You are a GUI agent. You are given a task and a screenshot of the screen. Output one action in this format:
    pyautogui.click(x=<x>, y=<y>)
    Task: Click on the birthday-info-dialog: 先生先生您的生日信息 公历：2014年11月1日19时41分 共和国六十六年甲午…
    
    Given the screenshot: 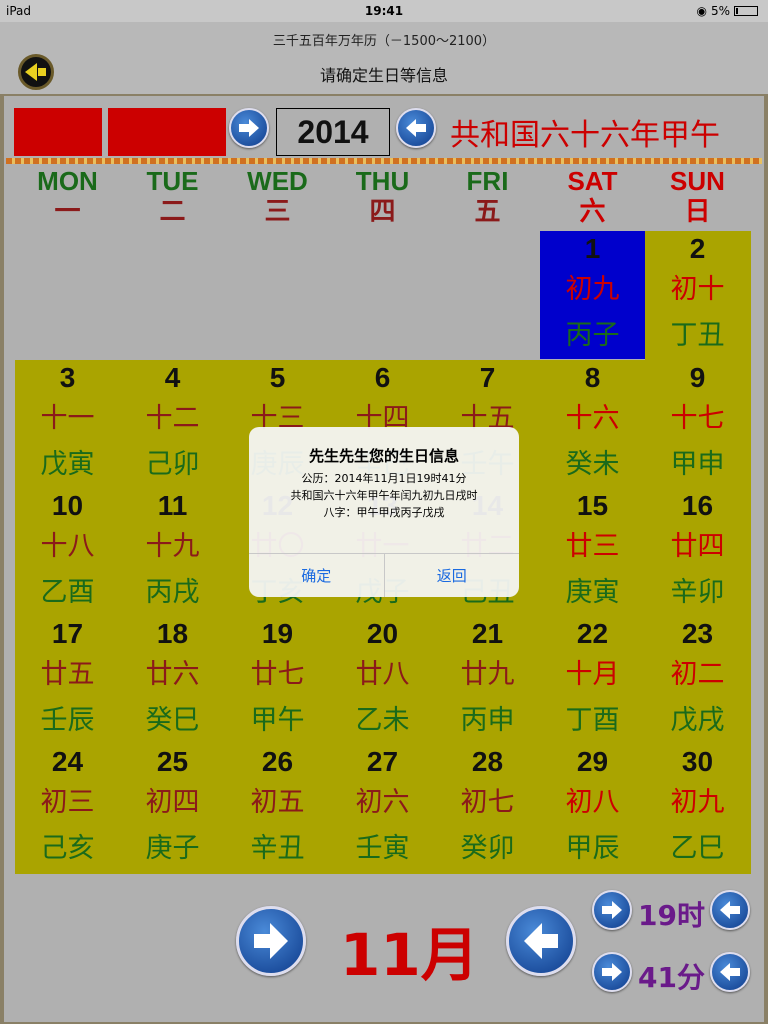 What is the action you would take?
    pyautogui.click(x=384, y=512)
    